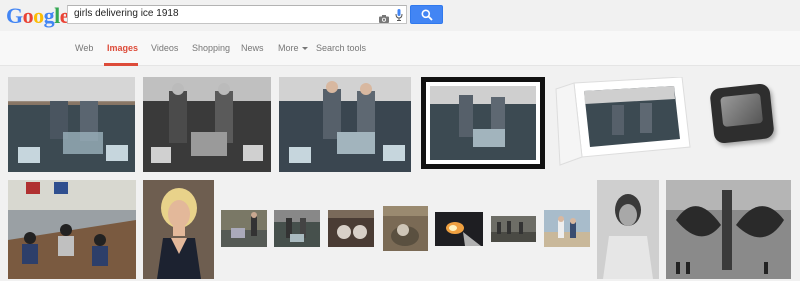 The width and height of the screenshot is (800, 281). I want to click on image-result-pillow, so click(742, 113).